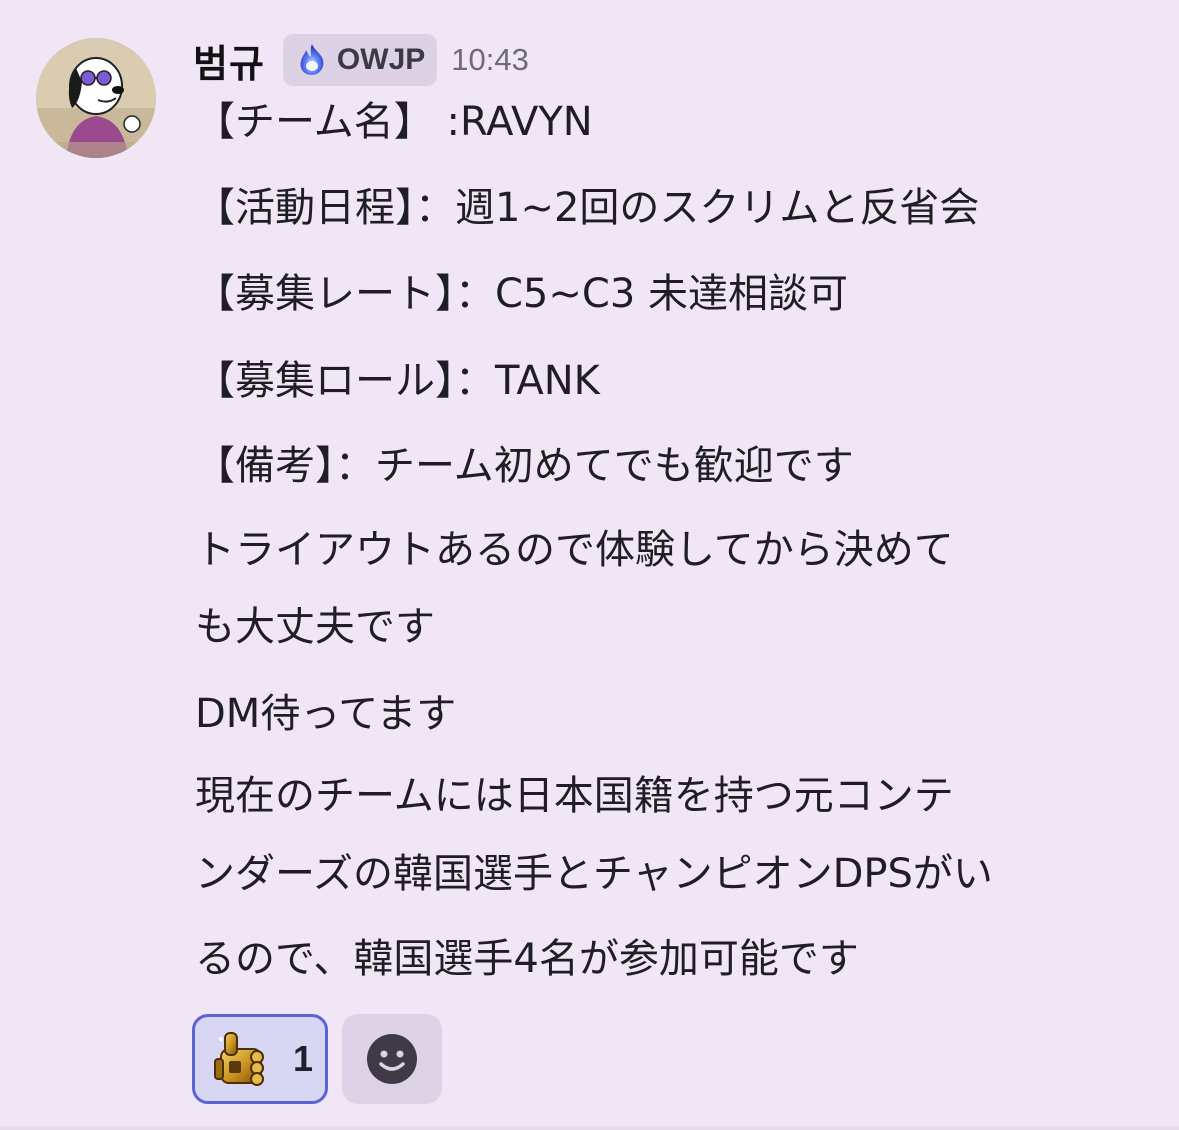  What do you see at coordinates (394, 122) in the screenshot?
I see `message-line: 【チーム名】 :RAVYN` at bounding box center [394, 122].